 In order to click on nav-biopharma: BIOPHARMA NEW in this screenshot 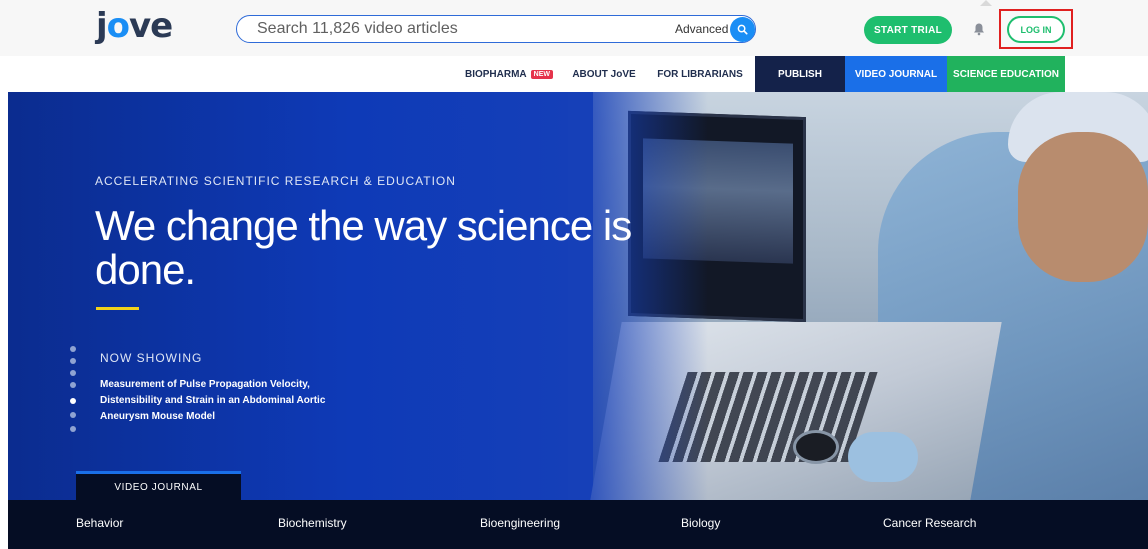, I will do `click(509, 74)`.